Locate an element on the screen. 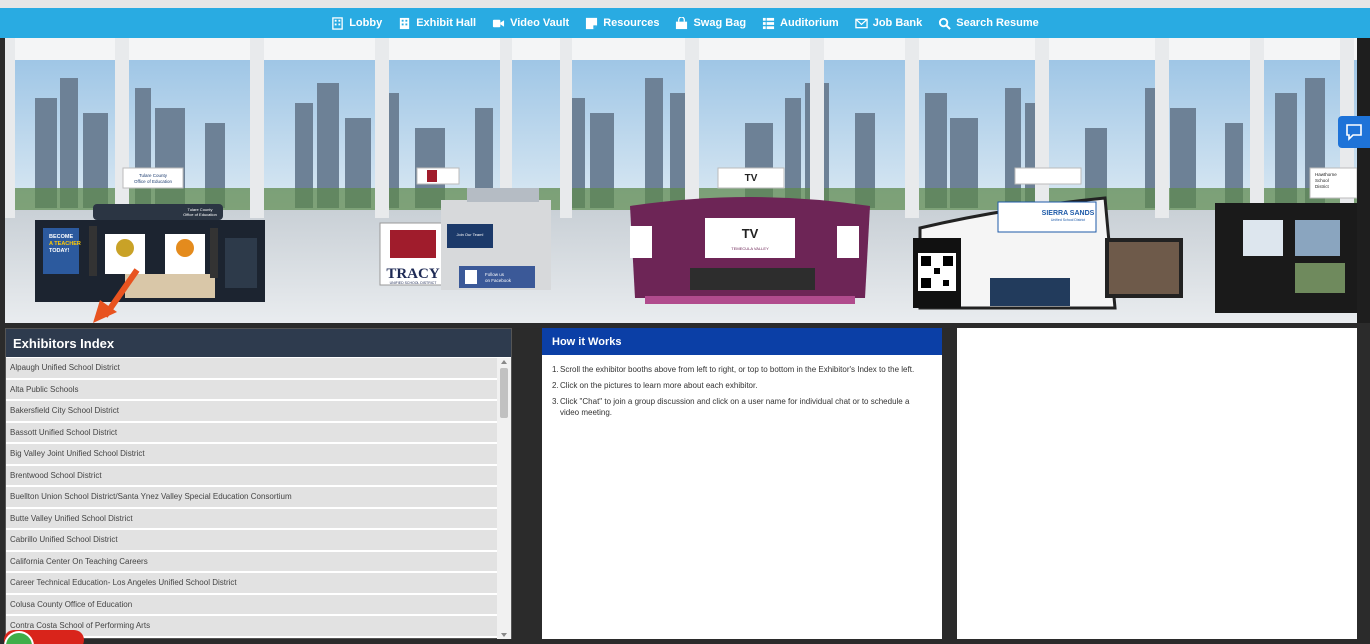 The width and height of the screenshot is (1370, 644). nav-job-bank: Job Bank is located at coordinates (889, 23).